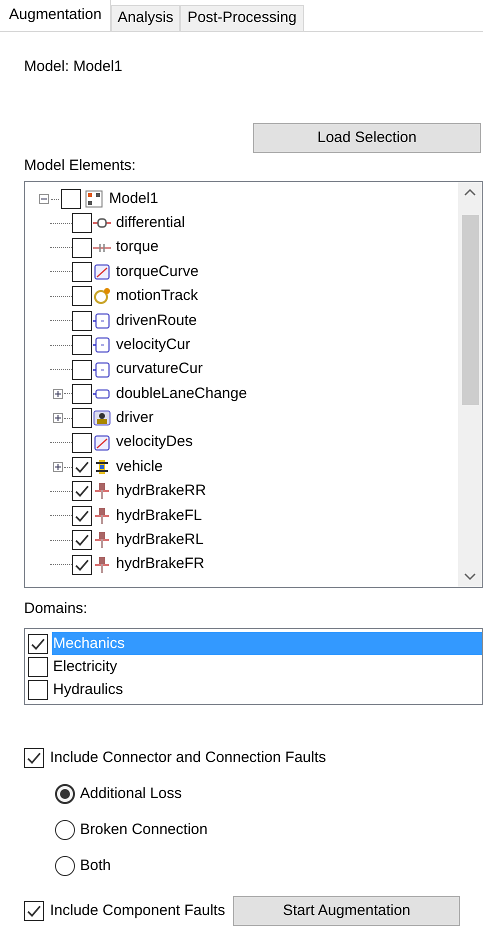  What do you see at coordinates (56, 609) in the screenshot?
I see `section-label: Domains:` at bounding box center [56, 609].